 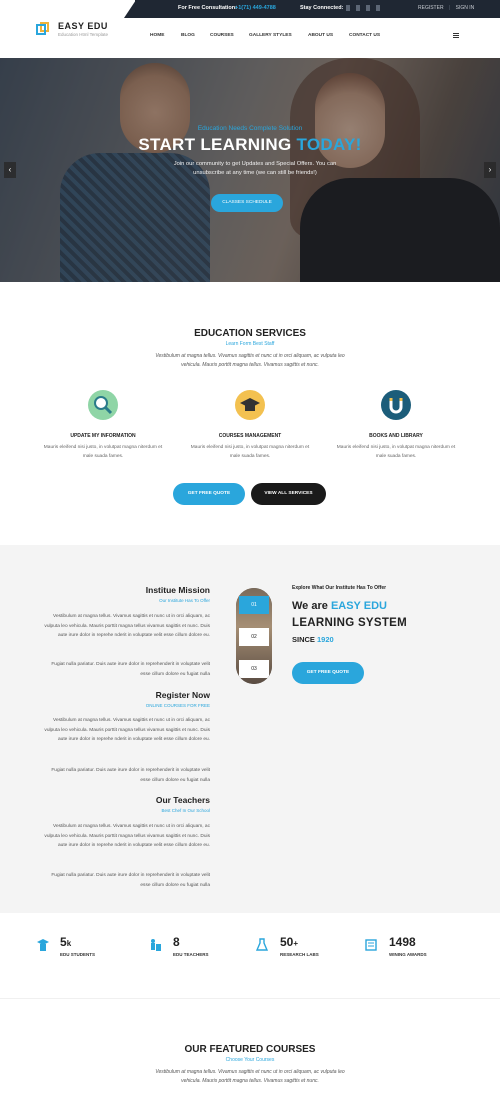 What do you see at coordinates (250, 998) in the screenshot?
I see `section-divider` at bounding box center [250, 998].